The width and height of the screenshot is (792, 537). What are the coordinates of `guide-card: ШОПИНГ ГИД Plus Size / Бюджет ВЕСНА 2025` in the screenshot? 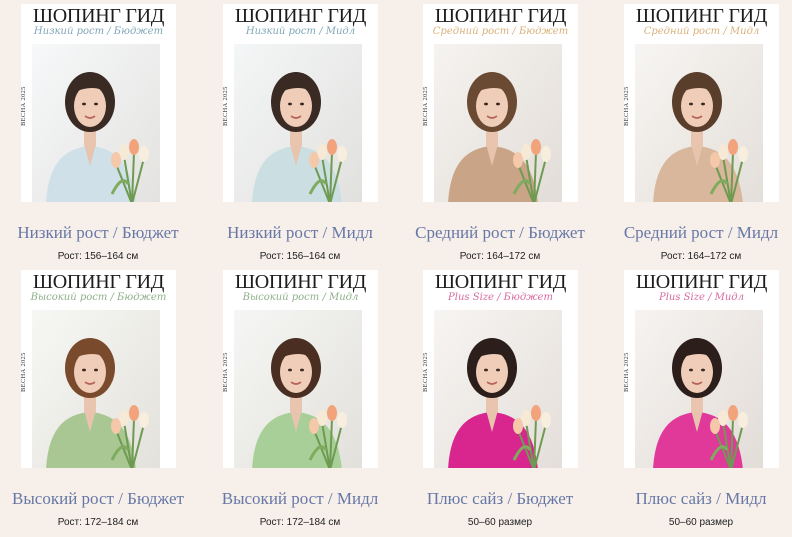 It's located at (500, 399).